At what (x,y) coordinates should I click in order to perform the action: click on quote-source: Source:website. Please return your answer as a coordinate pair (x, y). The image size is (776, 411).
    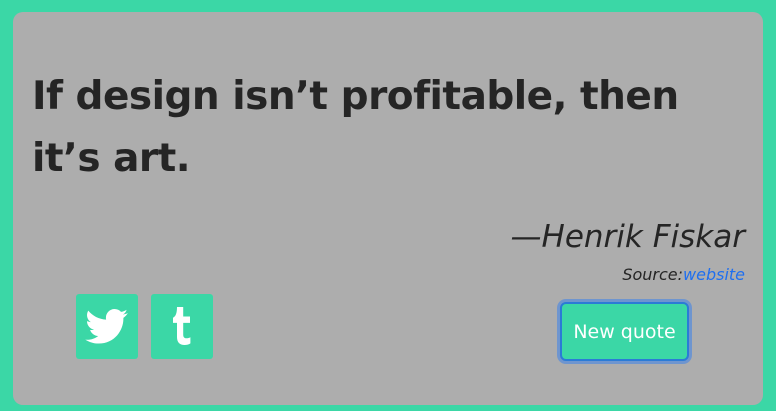
    Looking at the image, I should click on (683, 275).